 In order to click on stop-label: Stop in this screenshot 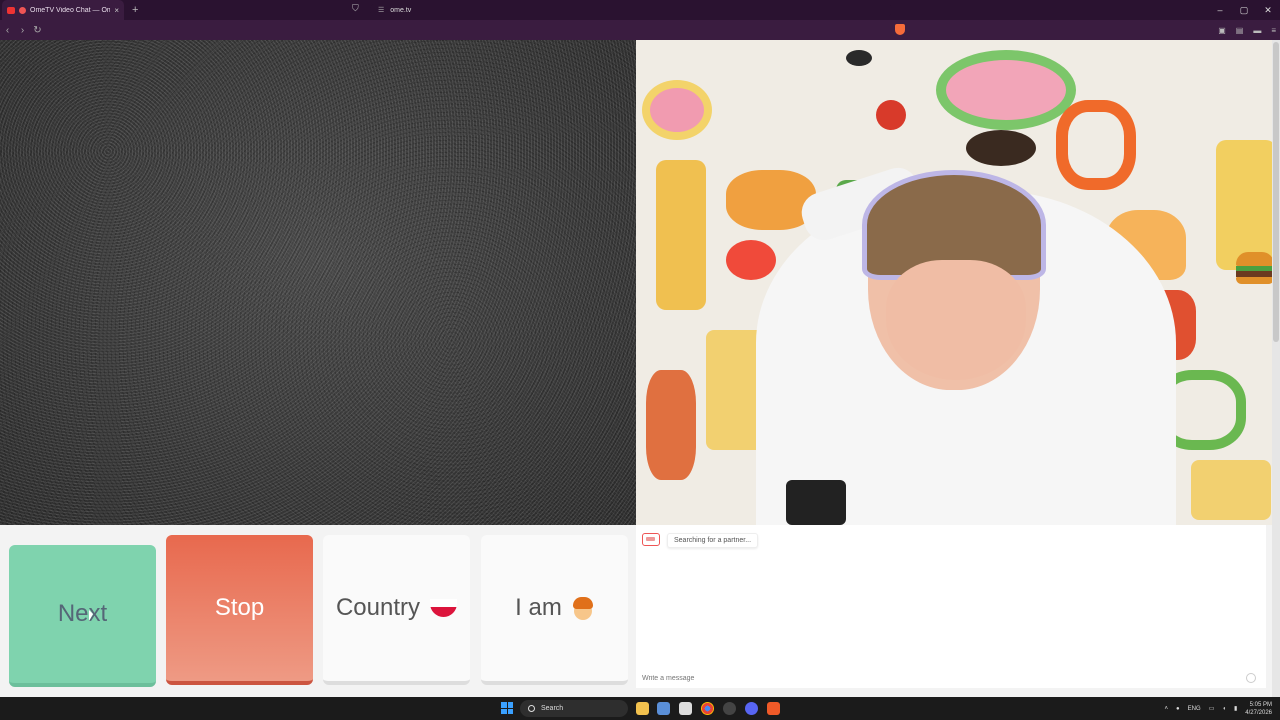, I will do `click(239, 607)`.